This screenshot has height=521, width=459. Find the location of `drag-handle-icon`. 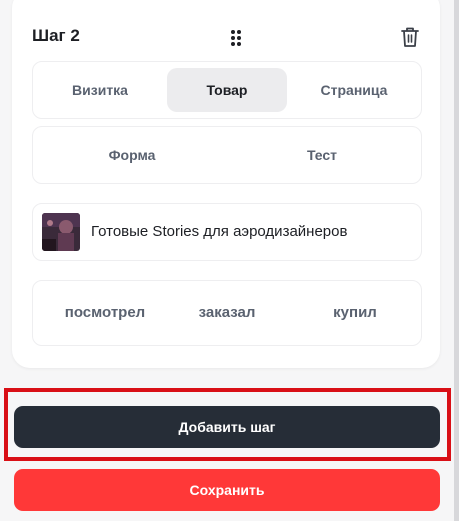

drag-handle-icon is located at coordinates (236, 38).